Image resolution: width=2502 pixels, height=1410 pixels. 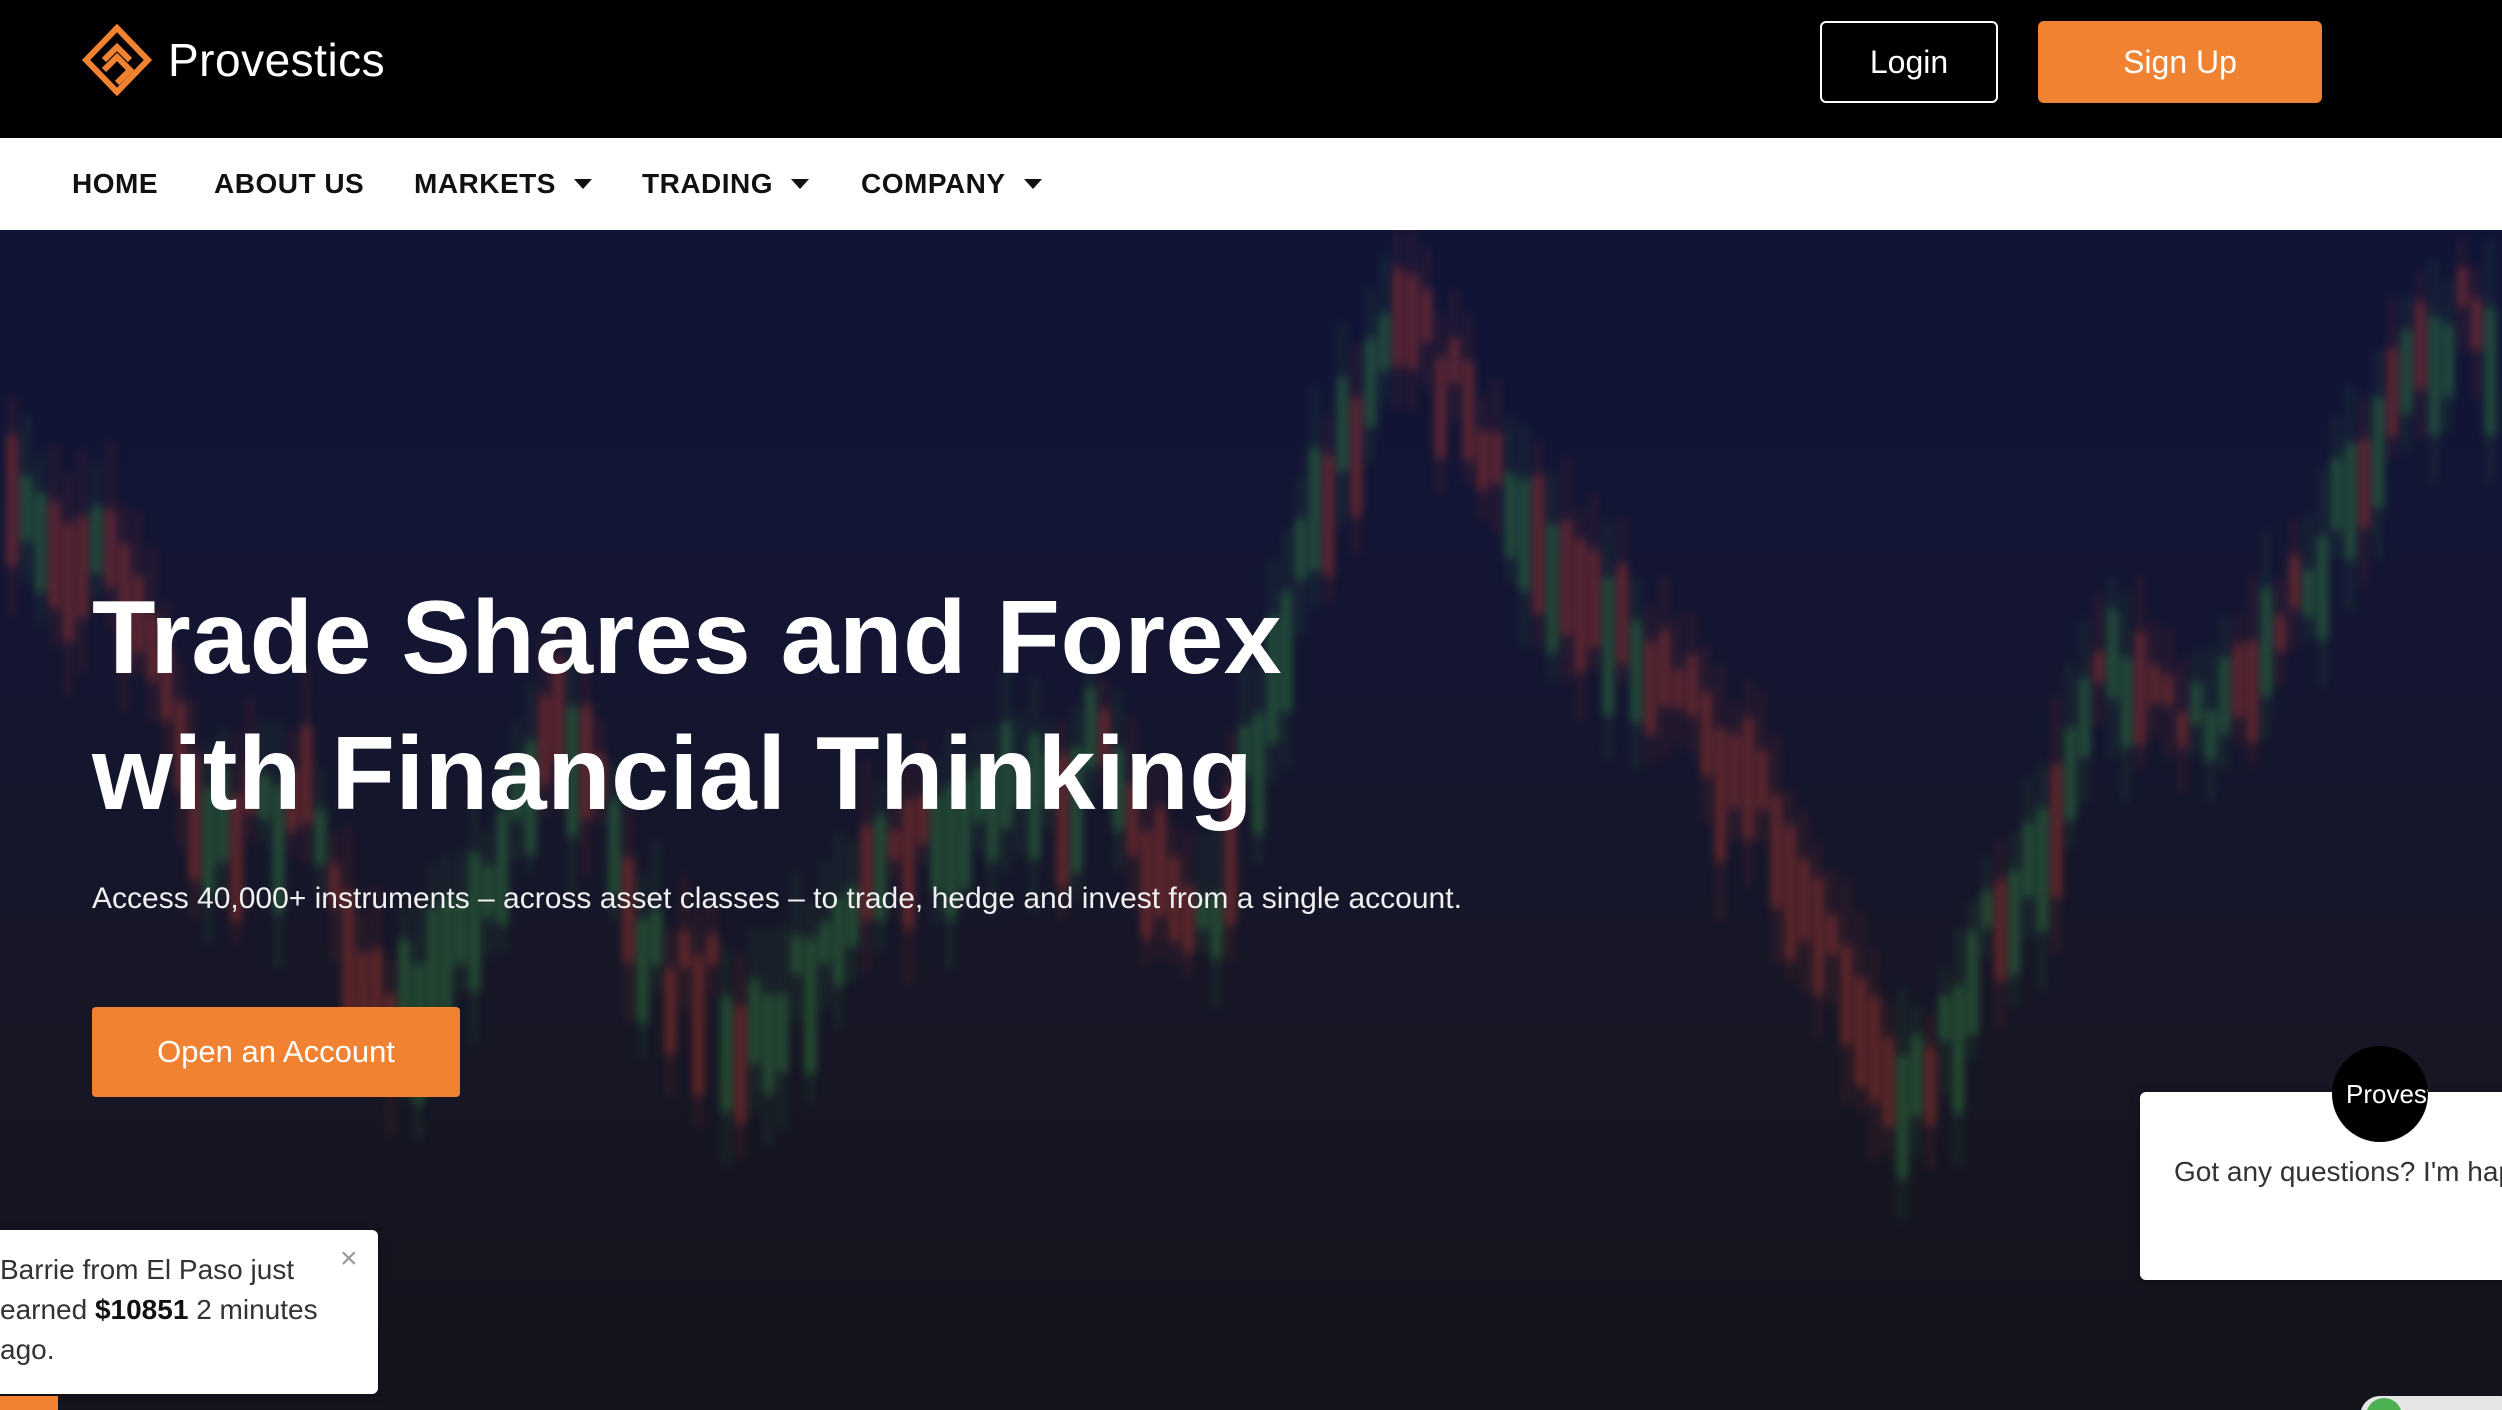 What do you see at coordinates (277, 60) in the screenshot?
I see `brand-name: Provestics` at bounding box center [277, 60].